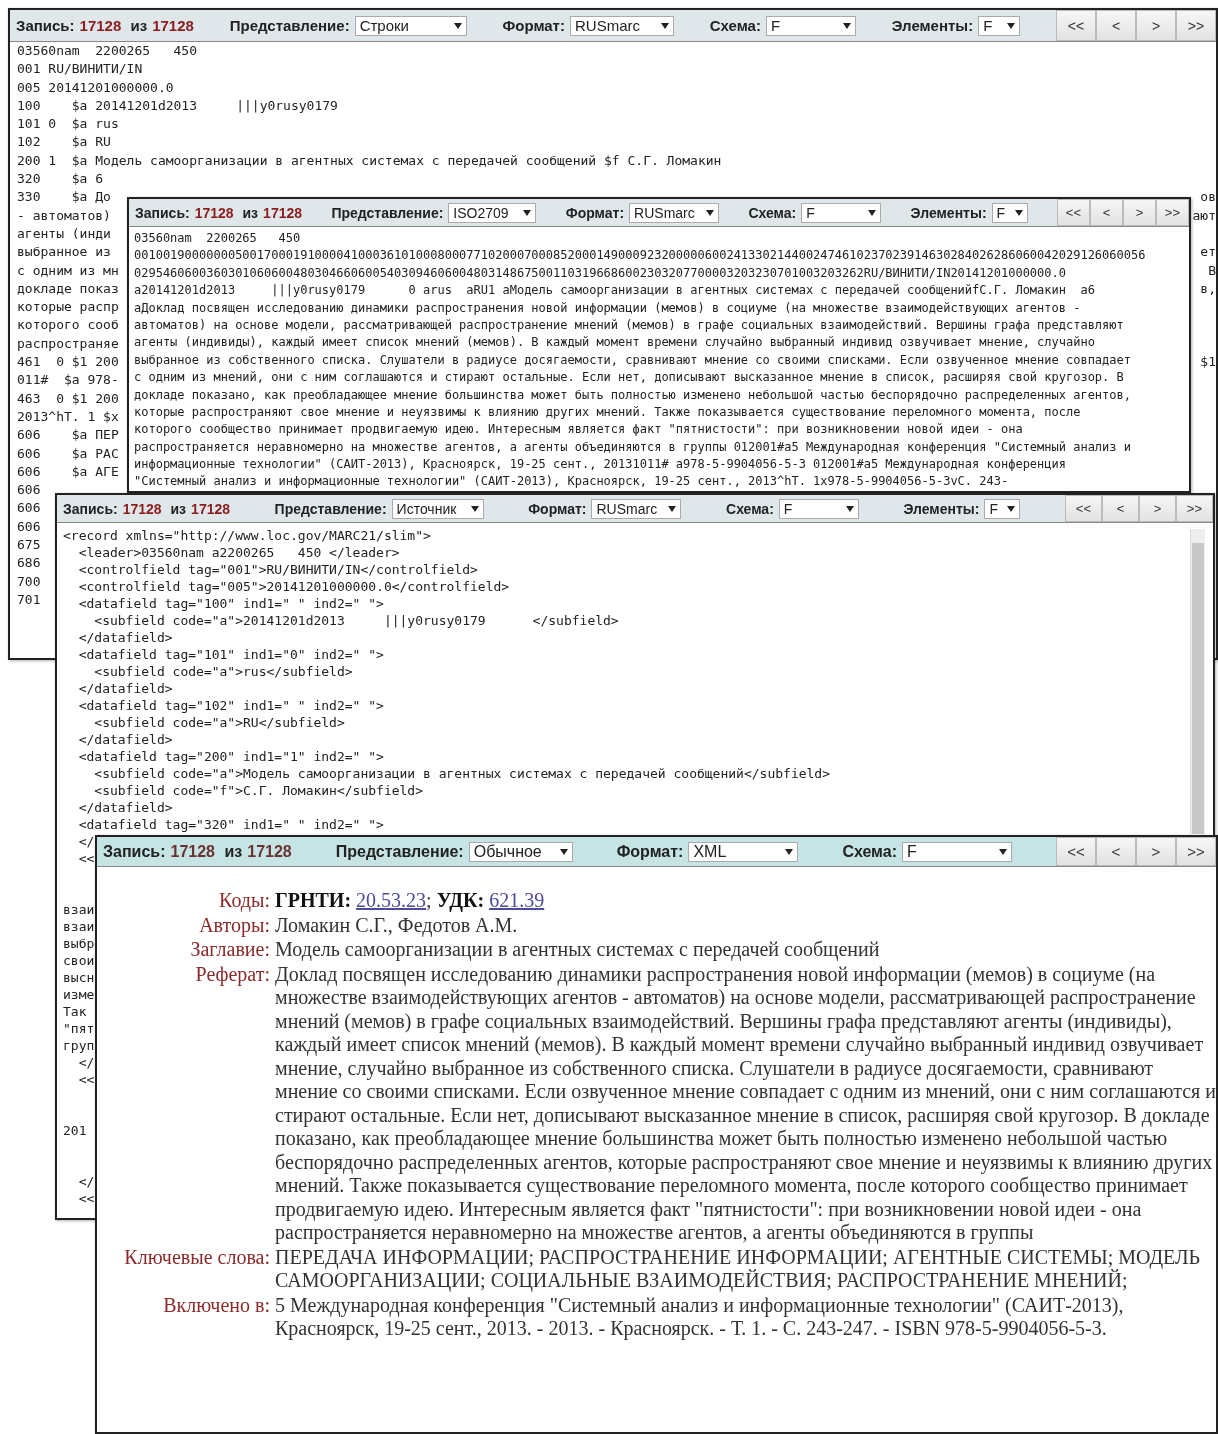 This screenshot has height=1434, width=1218. What do you see at coordinates (86, 1181) in the screenshot?
I see `code-line: </` at bounding box center [86, 1181].